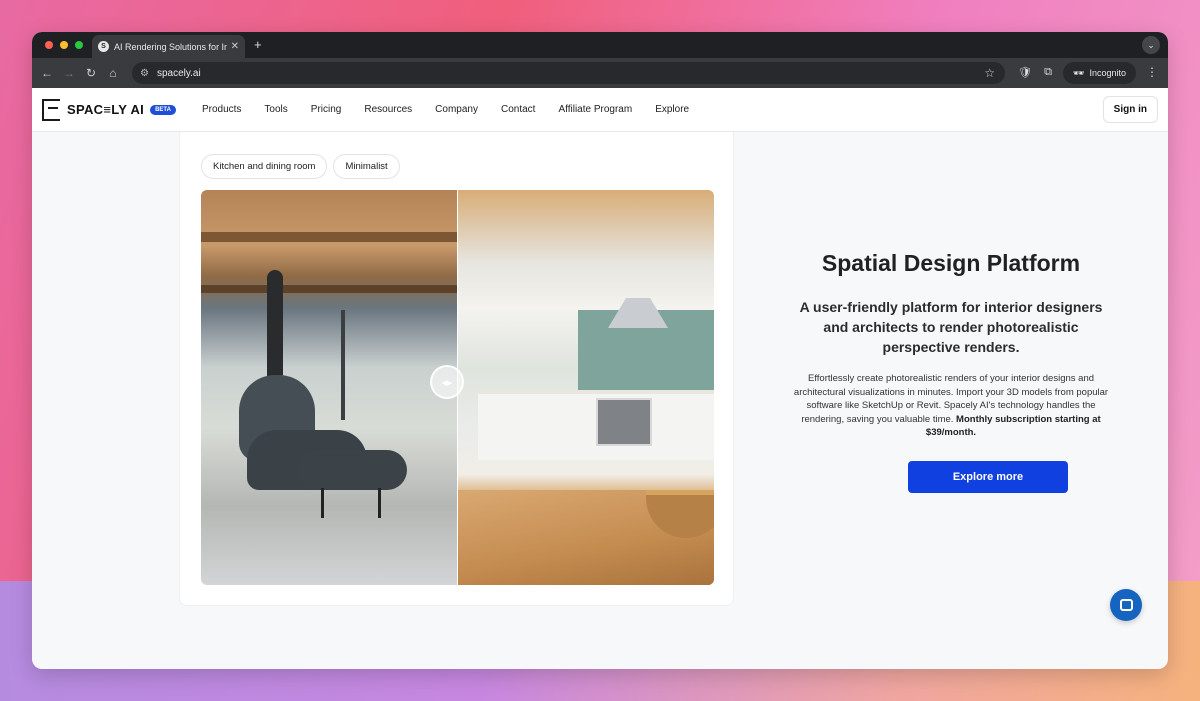 This screenshot has width=1200, height=701. I want to click on explore-more-button: Explore more, so click(988, 477).